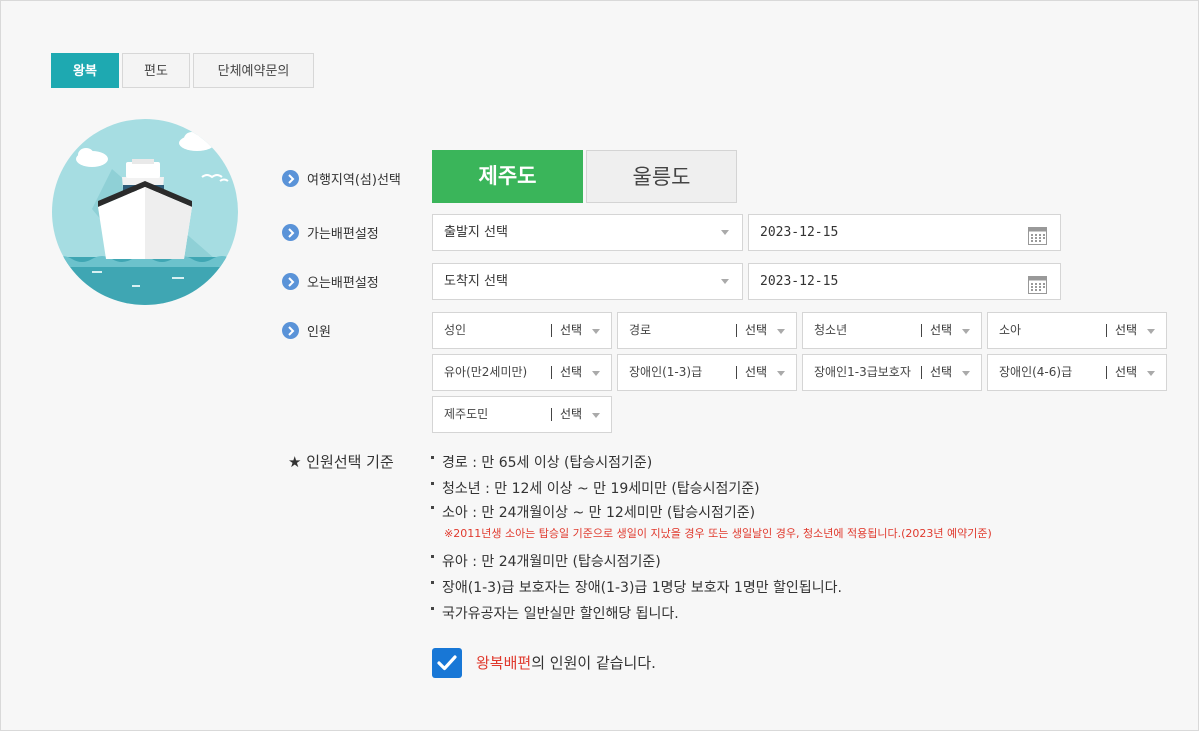 The height and width of the screenshot is (731, 1199). Describe the element at coordinates (476, 281) in the screenshot. I see `arrival-port-value: 도착지 선택` at that location.